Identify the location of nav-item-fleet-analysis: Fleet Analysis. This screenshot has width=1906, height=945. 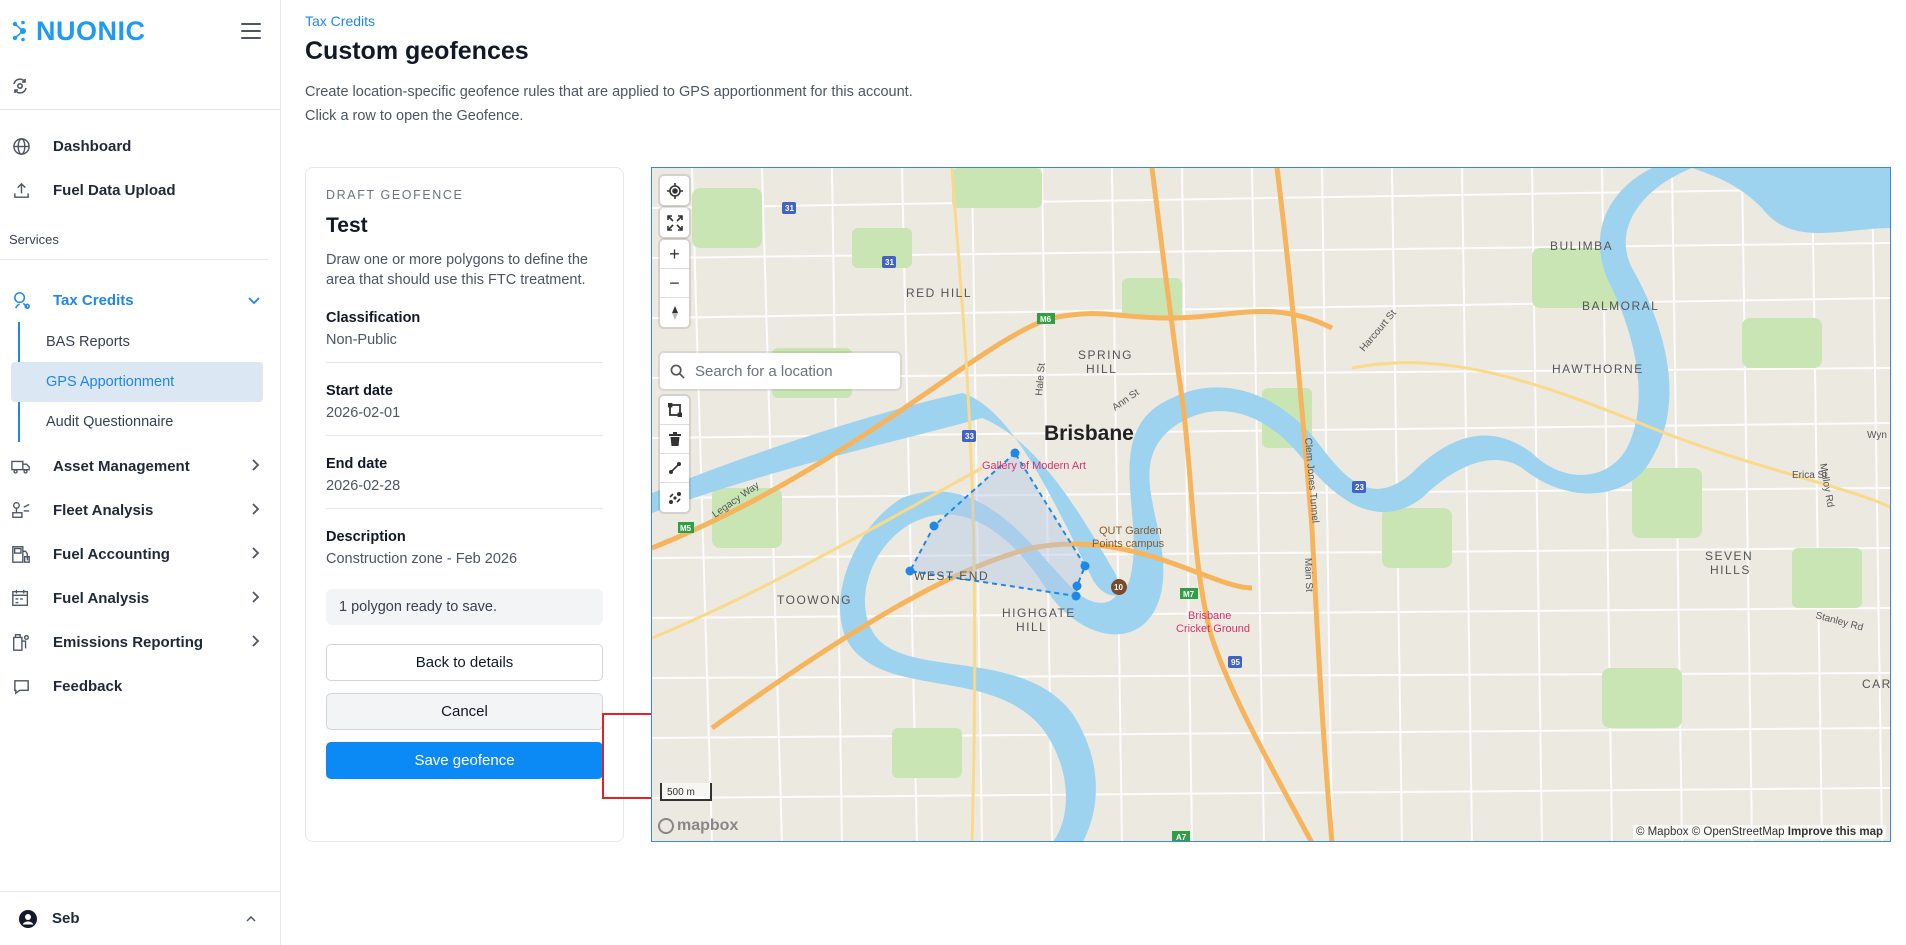
(140, 510).